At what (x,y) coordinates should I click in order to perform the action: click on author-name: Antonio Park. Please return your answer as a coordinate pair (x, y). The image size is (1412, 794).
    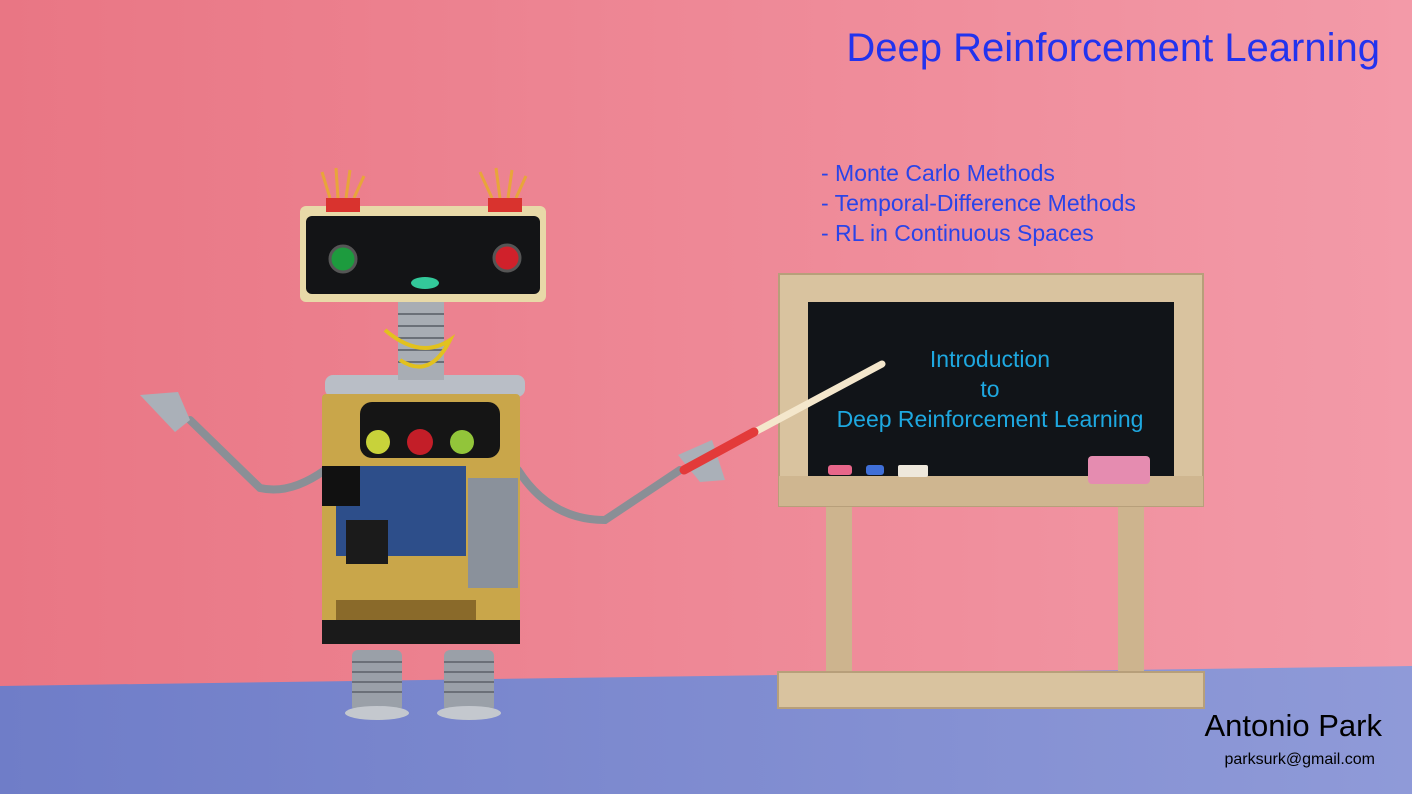
    Looking at the image, I should click on (1293, 725).